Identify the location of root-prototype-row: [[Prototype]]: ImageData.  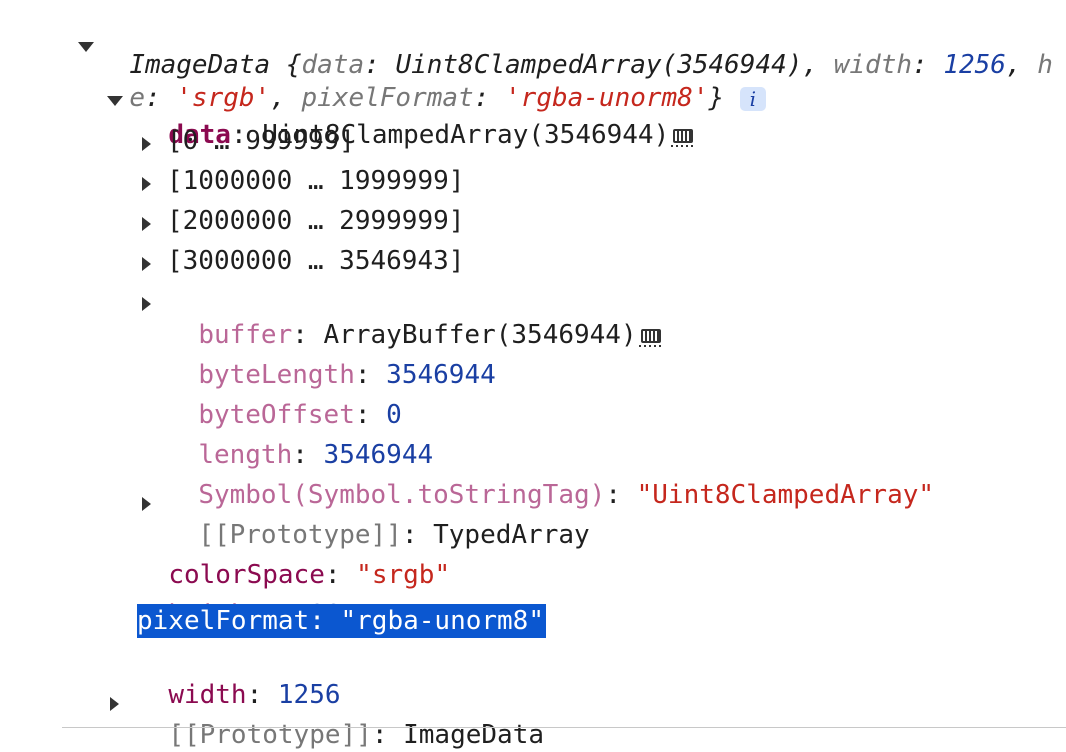
(340, 717).